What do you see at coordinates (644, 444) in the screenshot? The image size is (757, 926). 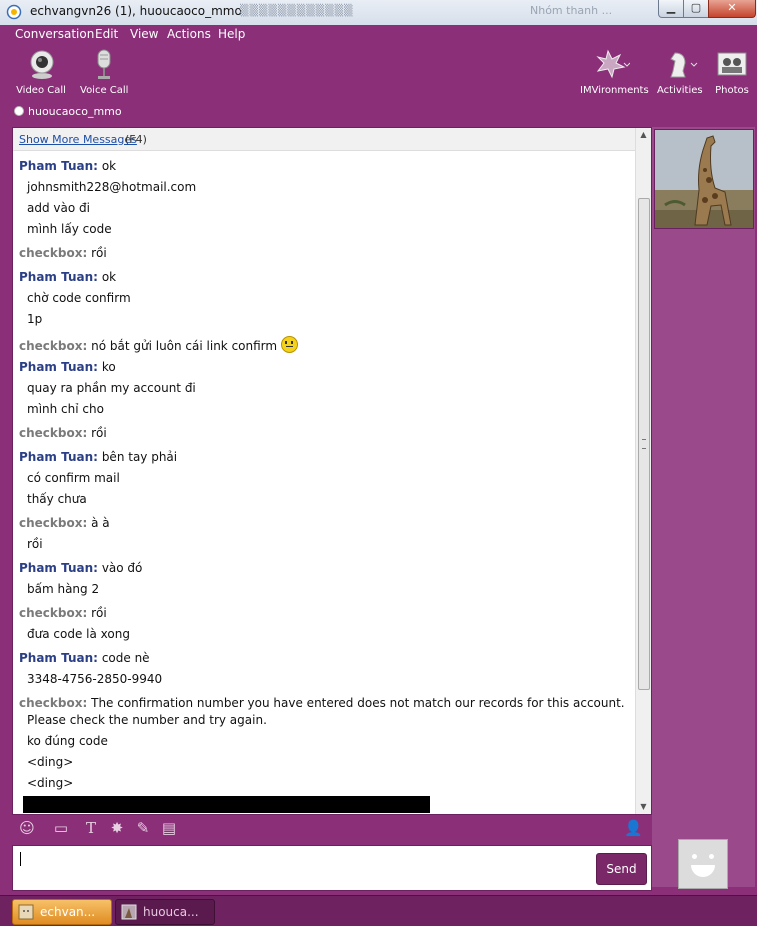 I see `scroll-thumb` at bounding box center [644, 444].